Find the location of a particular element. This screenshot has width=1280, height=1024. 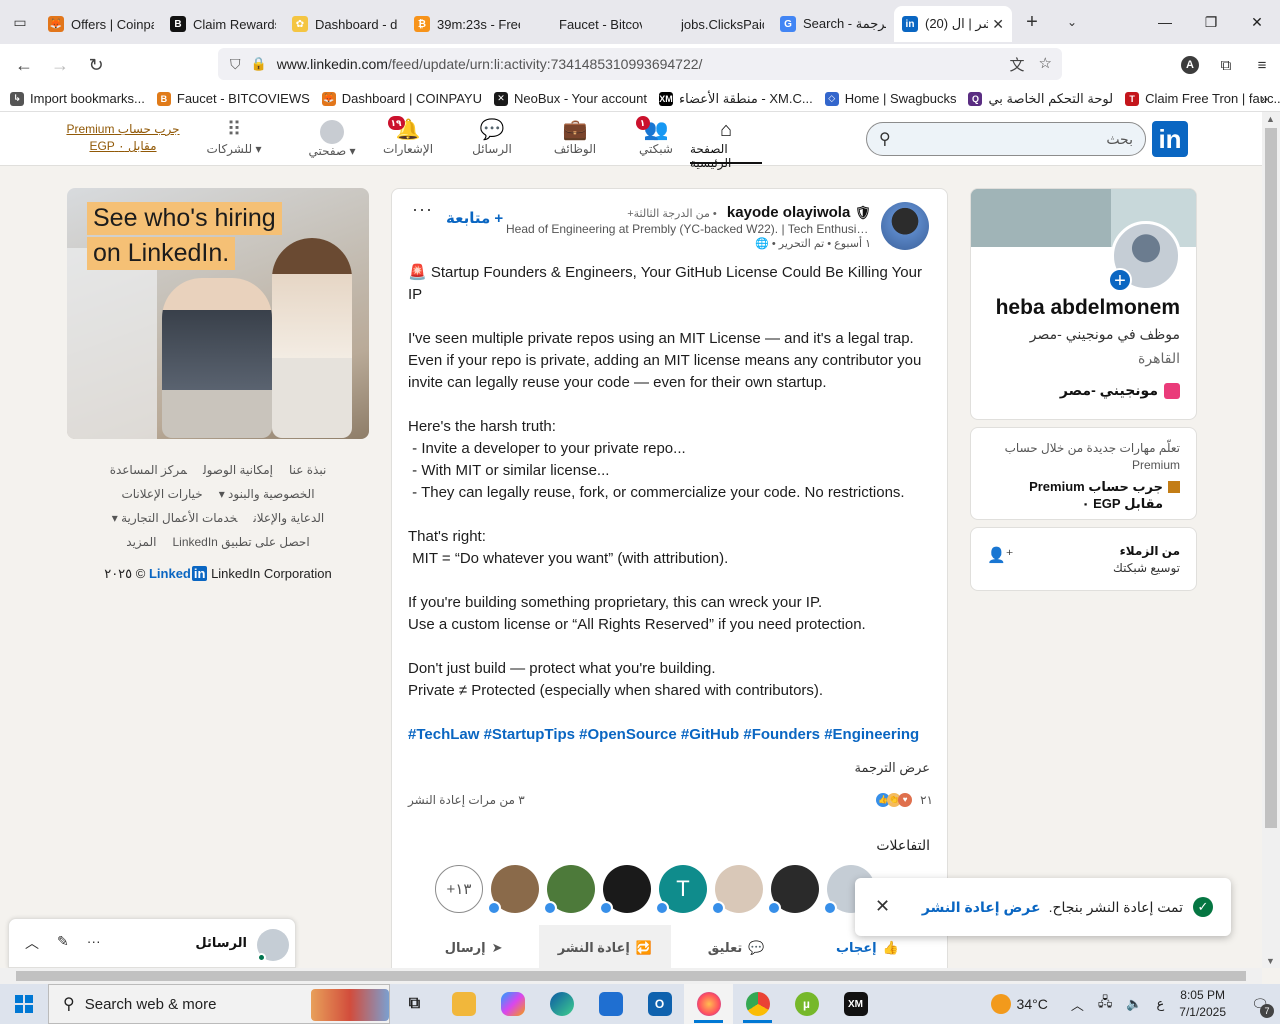

browser-tab: G Search - ترجمة is located at coordinates (833, 24).